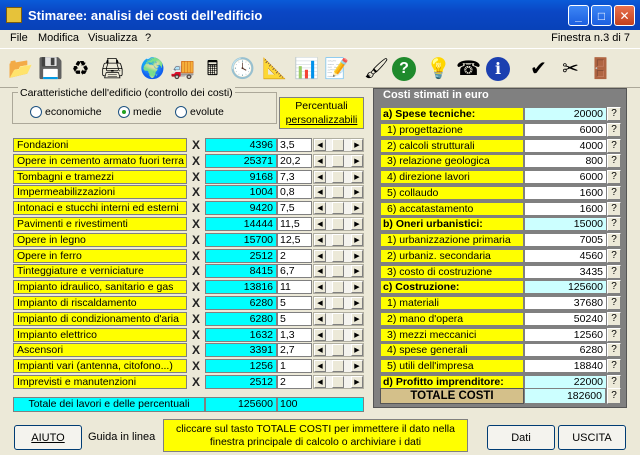 The height and width of the screenshot is (455, 640). What do you see at coordinates (121, 437) in the screenshot?
I see `guida-link: Guida in linea` at bounding box center [121, 437].